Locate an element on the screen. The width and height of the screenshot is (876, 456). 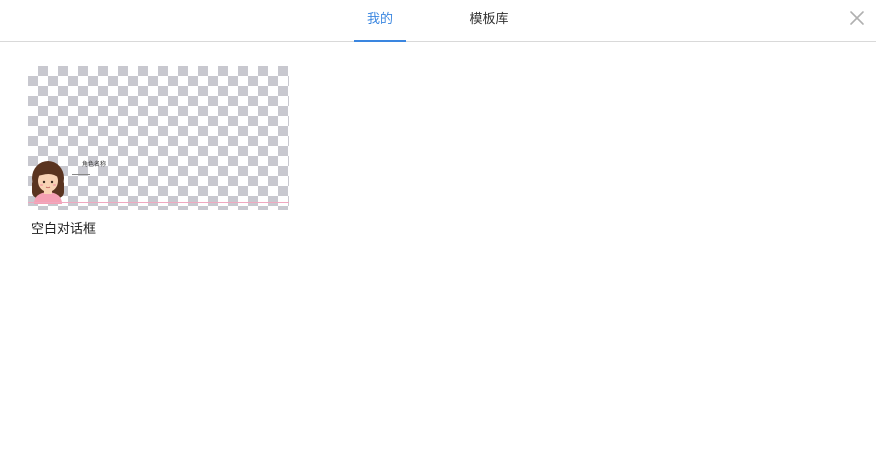
close-icon is located at coordinates (857, 18).